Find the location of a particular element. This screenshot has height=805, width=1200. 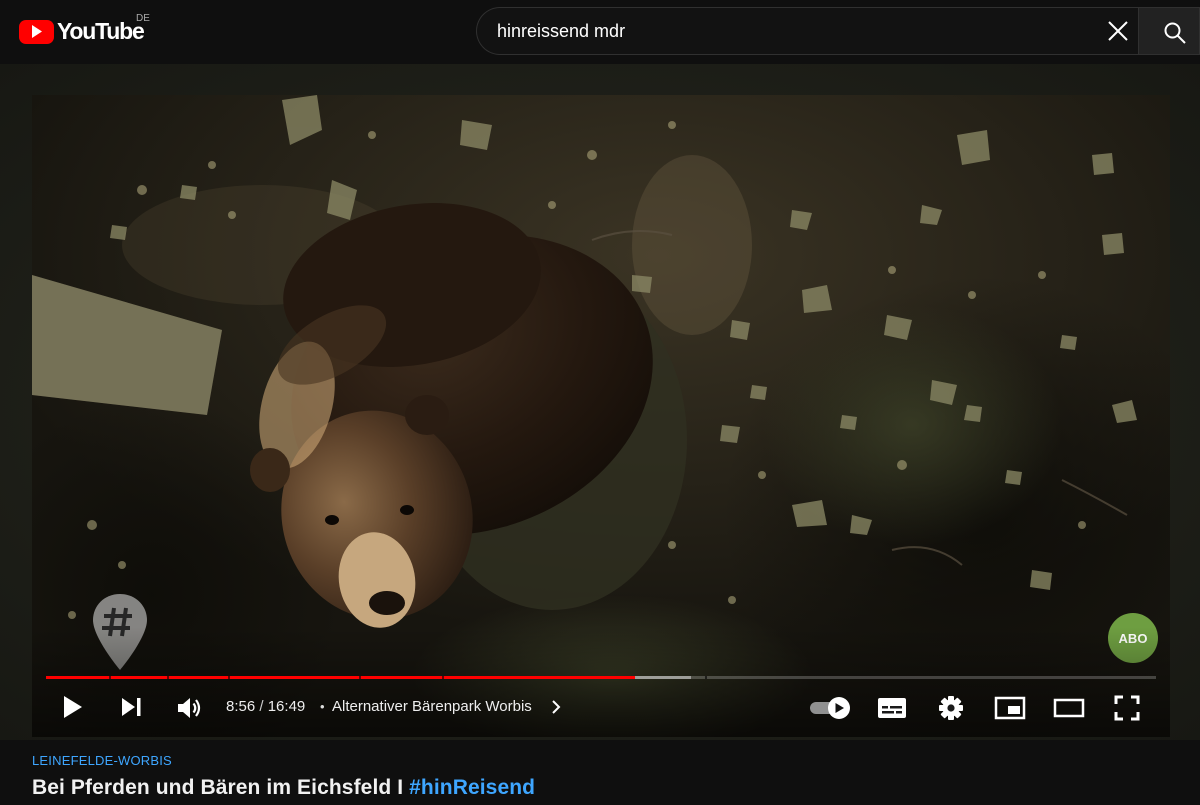

video-location-link: LEINEFELDE-WORBIS is located at coordinates (102, 760).